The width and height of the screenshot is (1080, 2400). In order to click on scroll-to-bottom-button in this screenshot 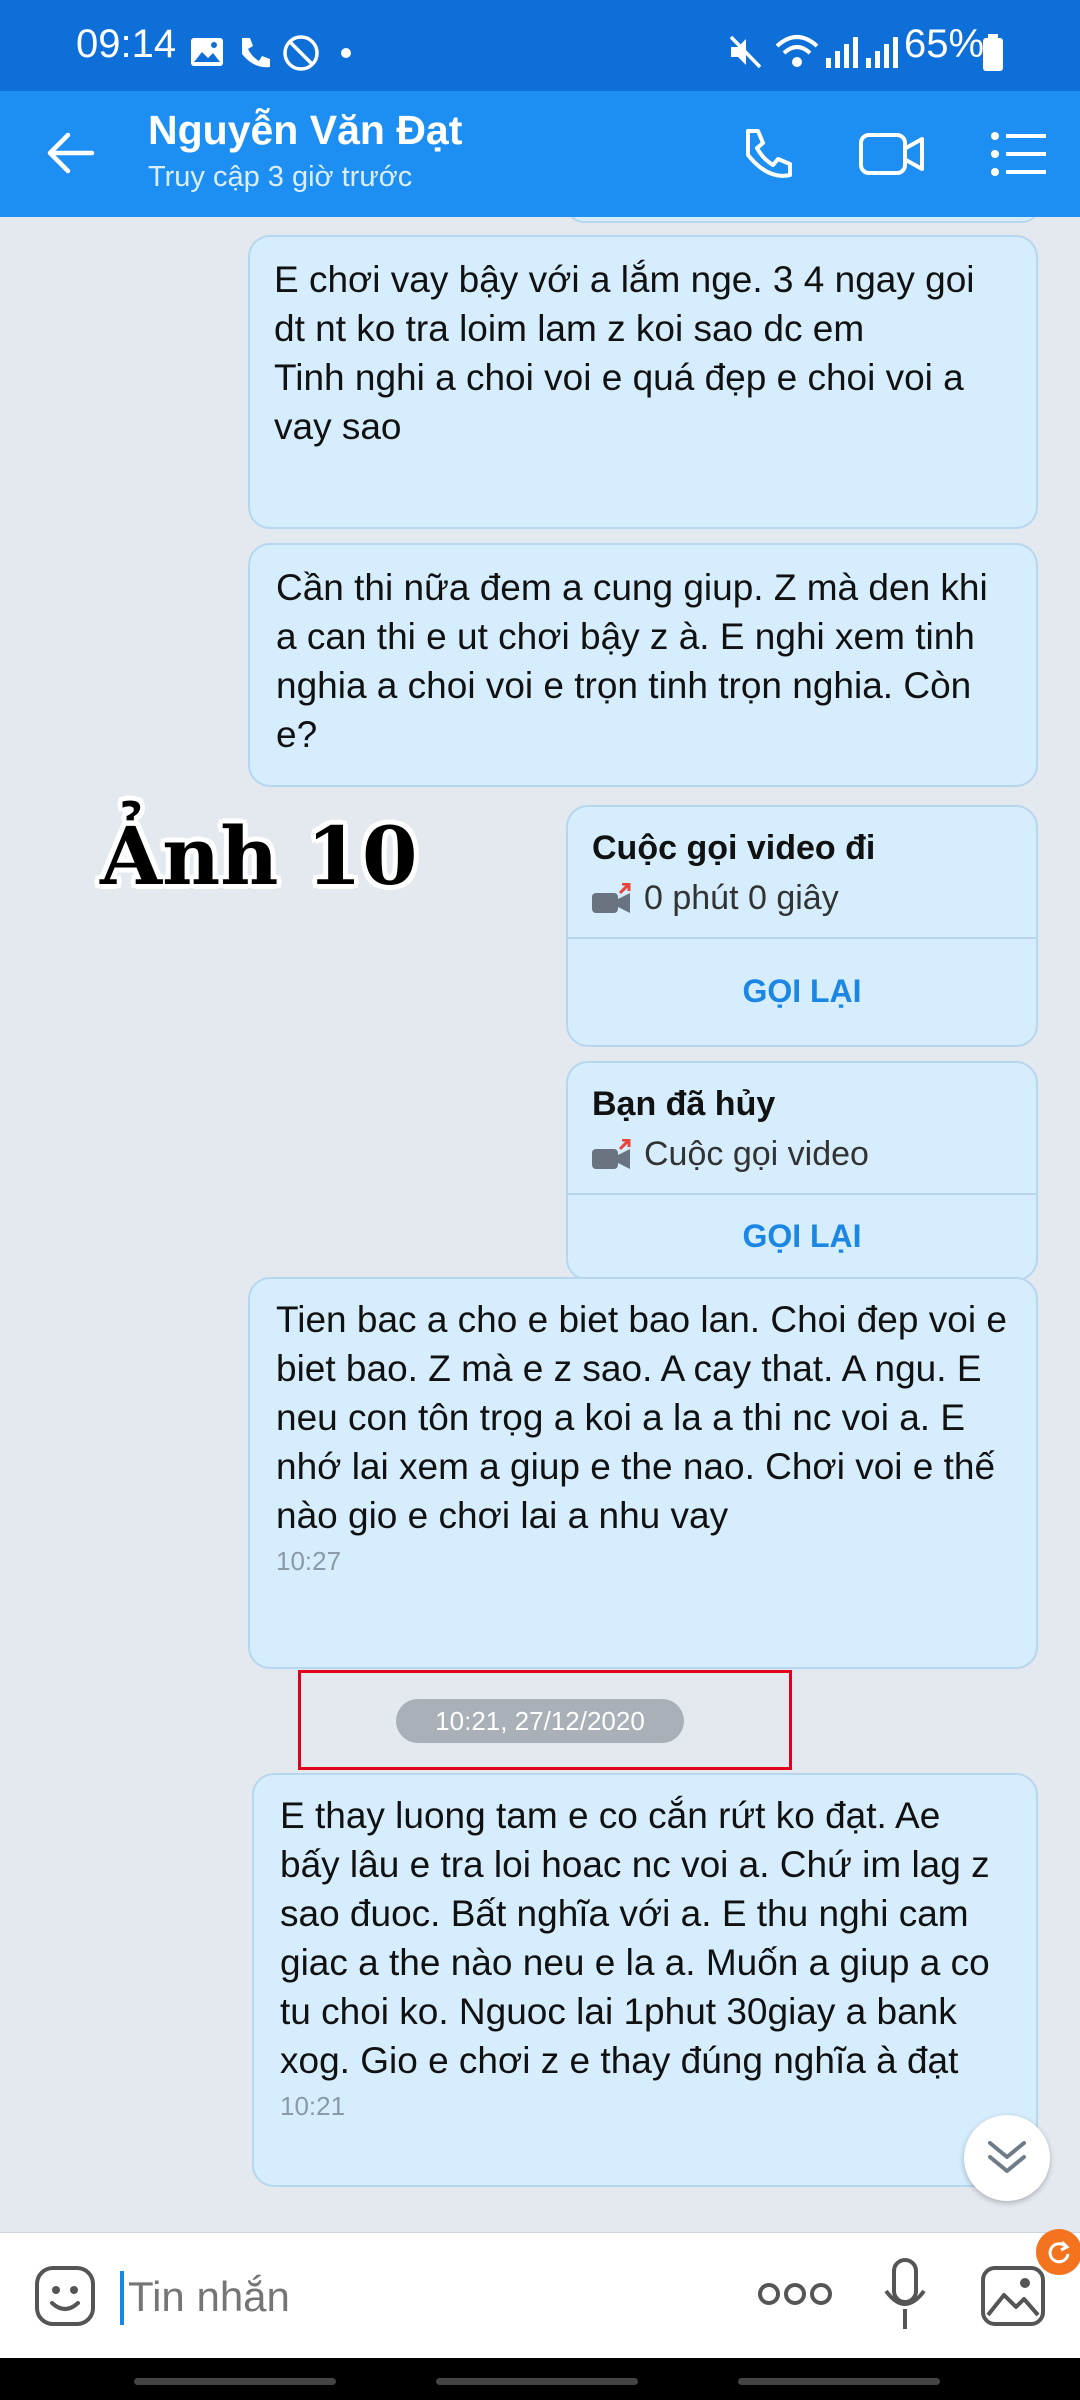, I will do `click(1007, 2158)`.